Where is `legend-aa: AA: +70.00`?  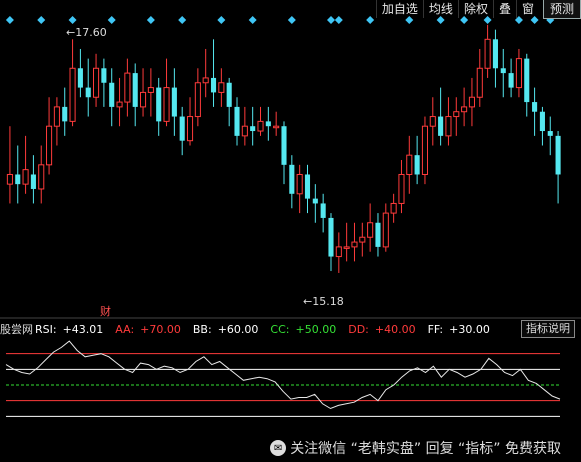 legend-aa: AA: +70.00 is located at coordinates (151, 329).